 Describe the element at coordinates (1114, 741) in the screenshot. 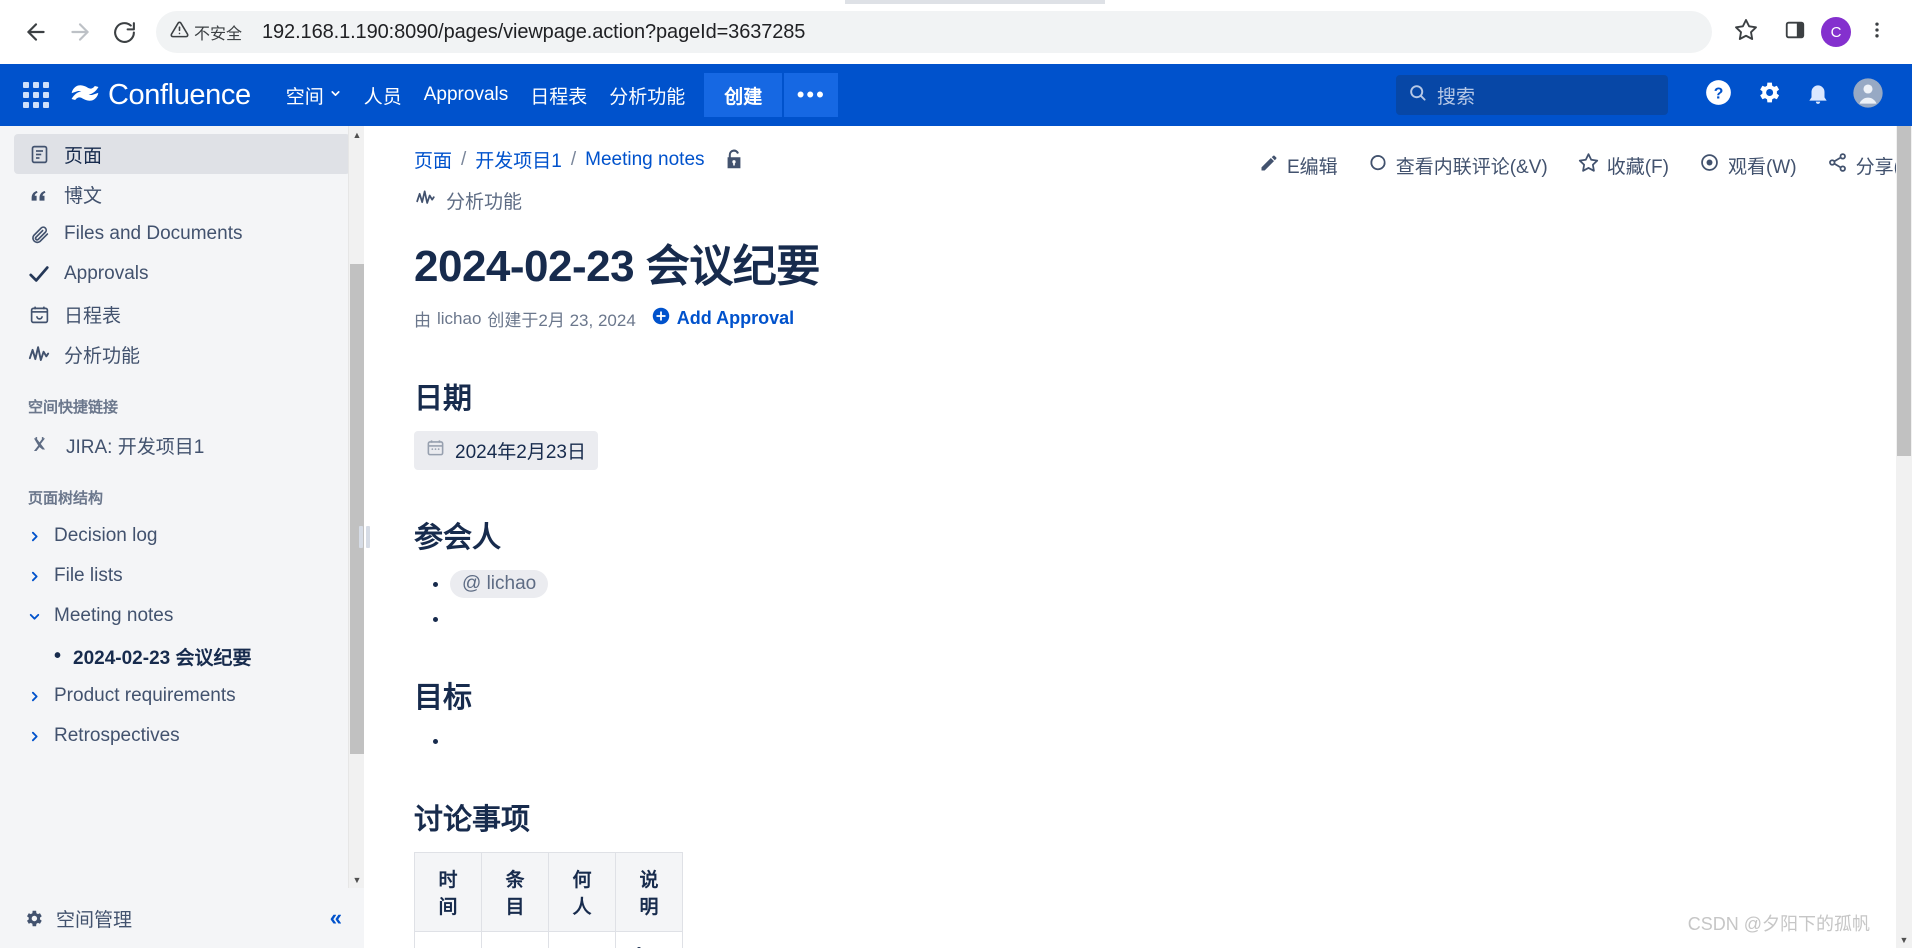

I see `goals-list` at that location.